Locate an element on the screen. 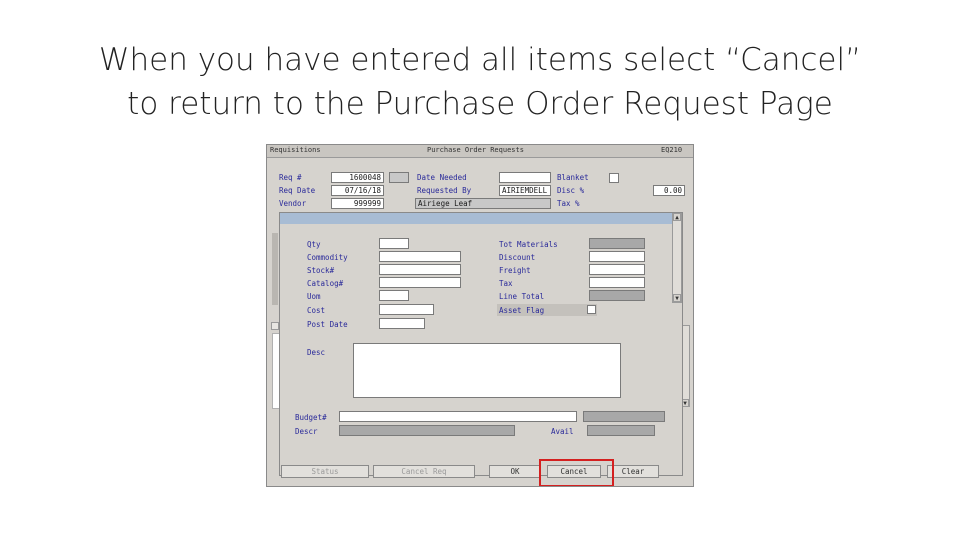 Image resolution: width=960 pixels, height=540 pixels. dialog-scroll-down-arrow: ▼ is located at coordinates (677, 298).